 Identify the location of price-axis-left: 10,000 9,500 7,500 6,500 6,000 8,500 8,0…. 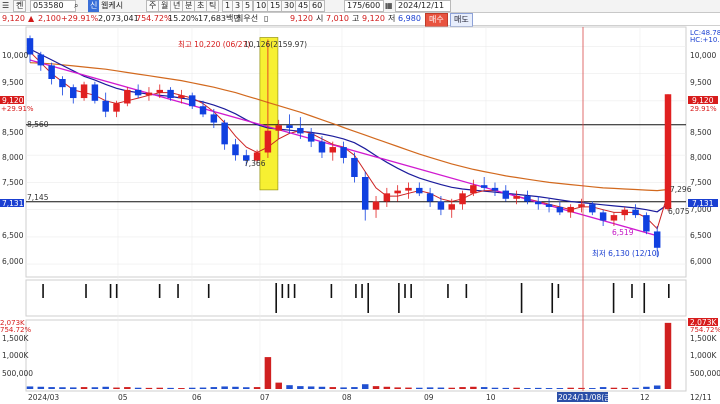
(15, 158).